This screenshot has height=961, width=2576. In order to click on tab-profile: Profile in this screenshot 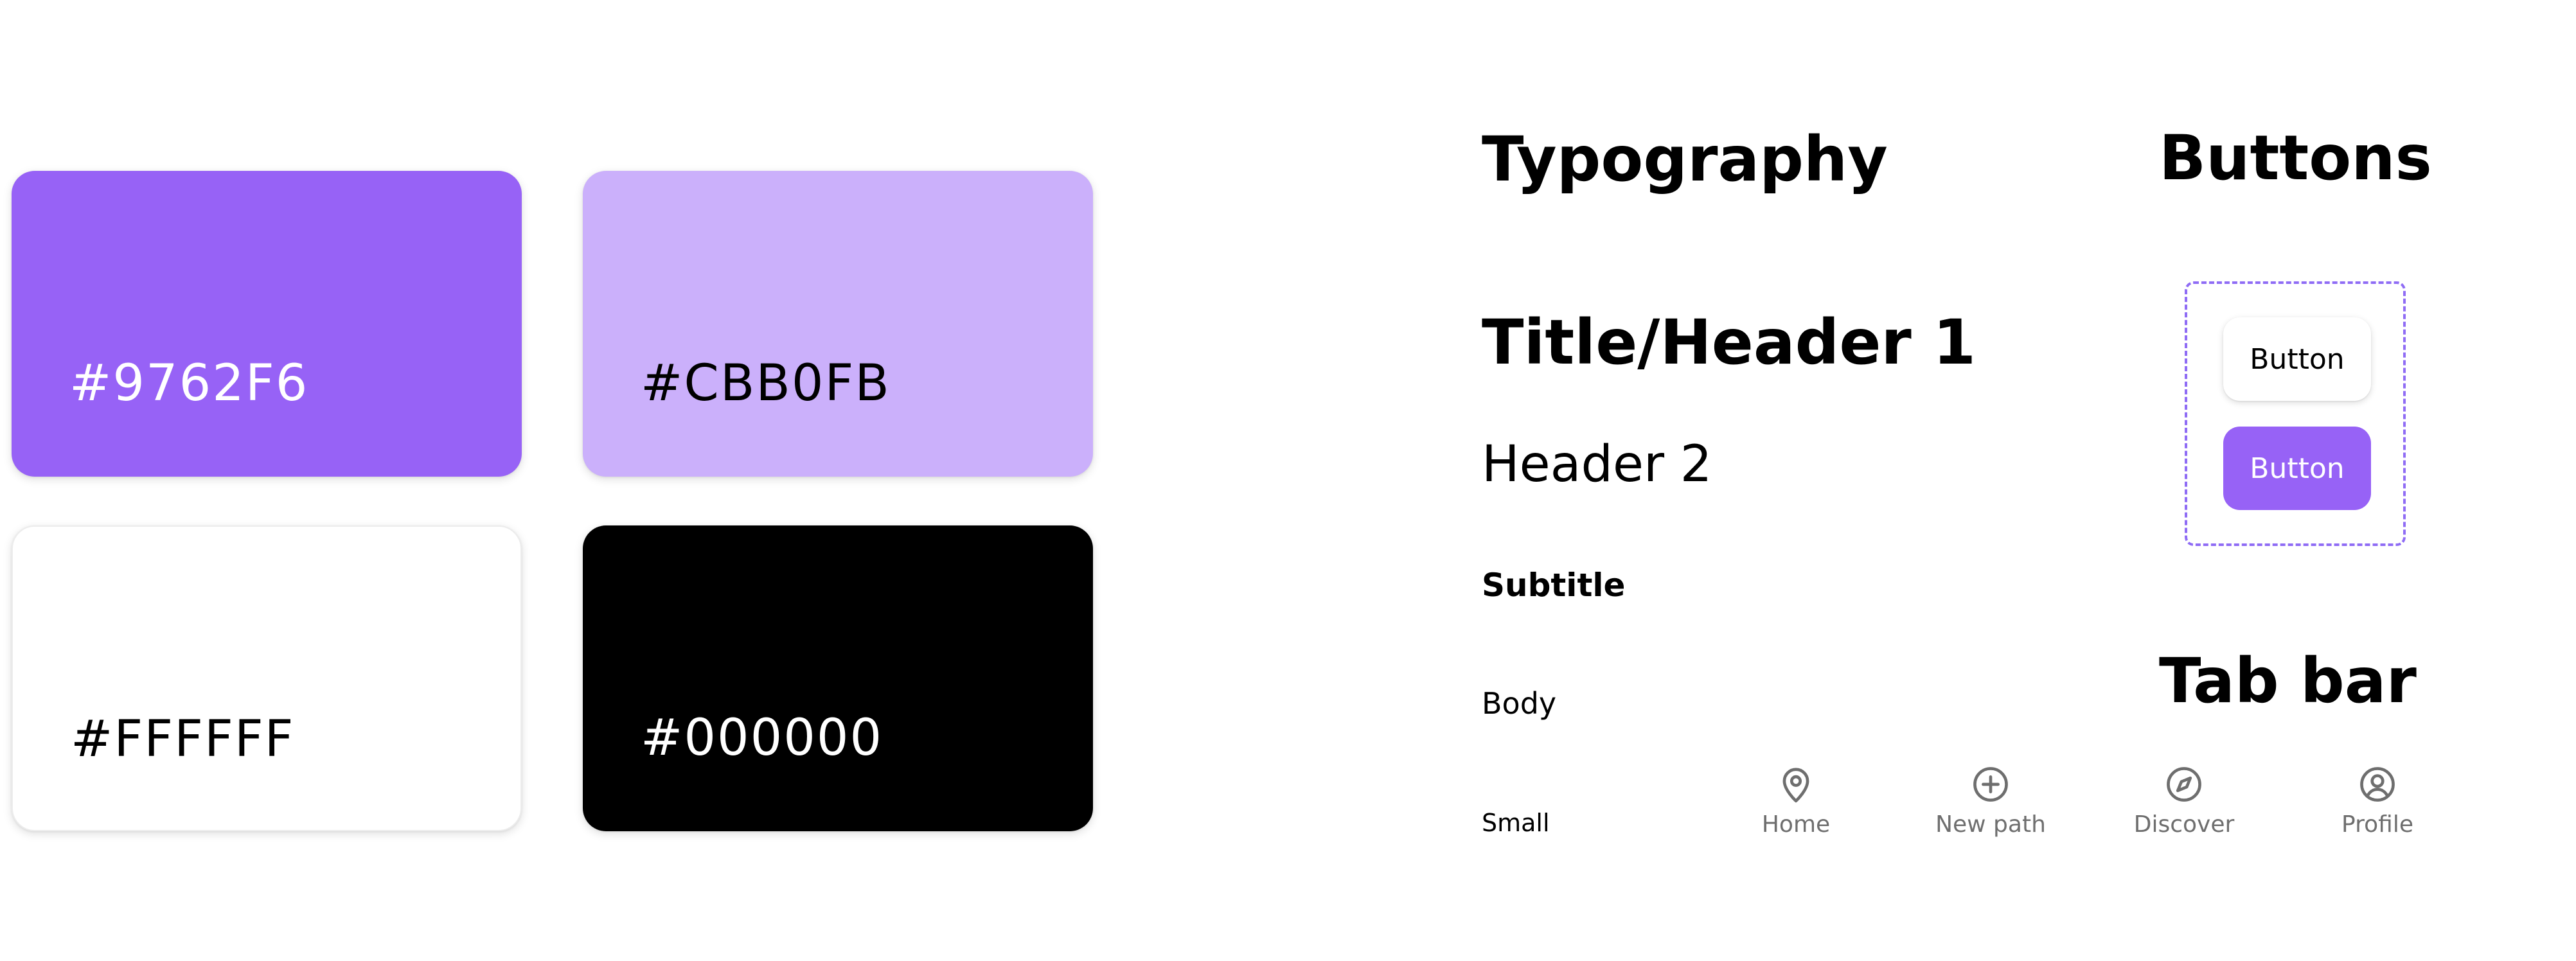, I will do `click(2378, 806)`.